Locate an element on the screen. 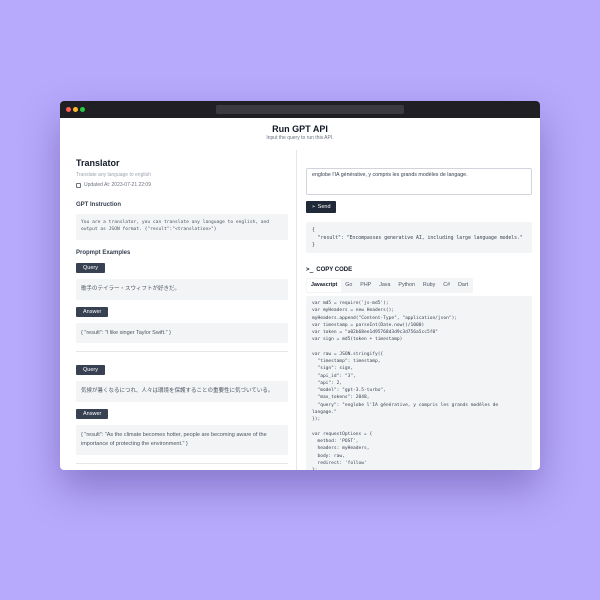 This screenshot has height=600, width=600. send-button: ➣ Send is located at coordinates (321, 207).